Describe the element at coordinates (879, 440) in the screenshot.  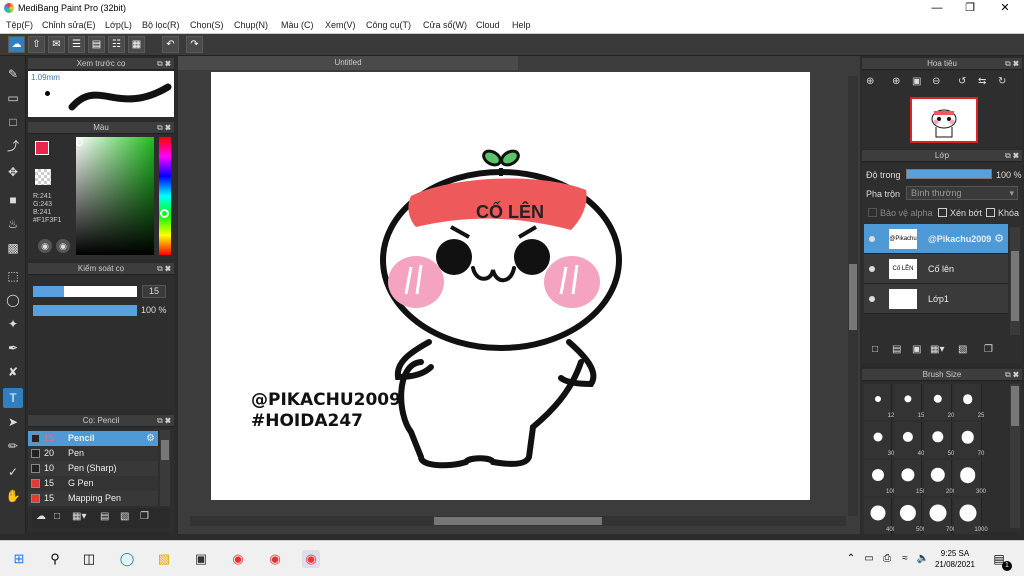
I see `brush-size-preset: 30` at that location.